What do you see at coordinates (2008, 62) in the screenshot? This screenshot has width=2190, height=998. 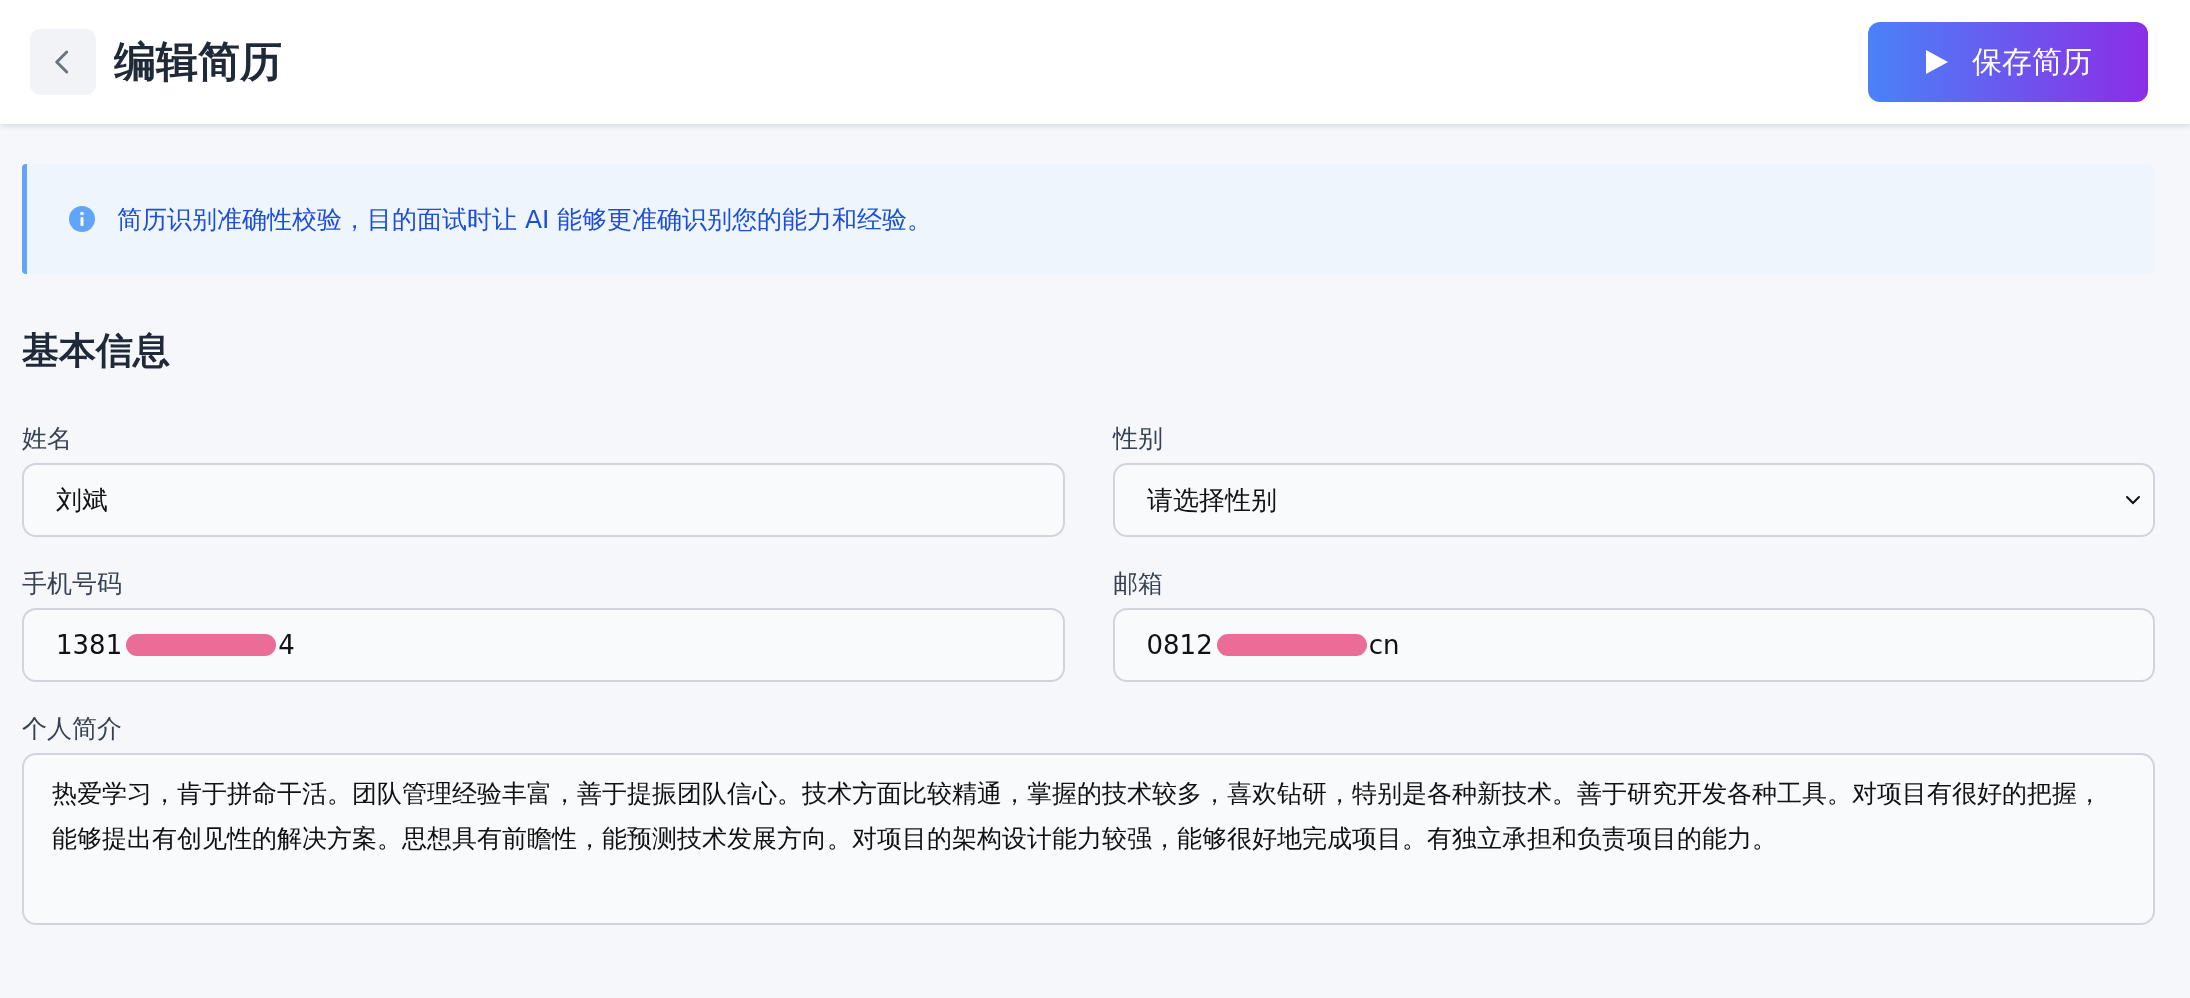 I see `save-button: 保存简历` at bounding box center [2008, 62].